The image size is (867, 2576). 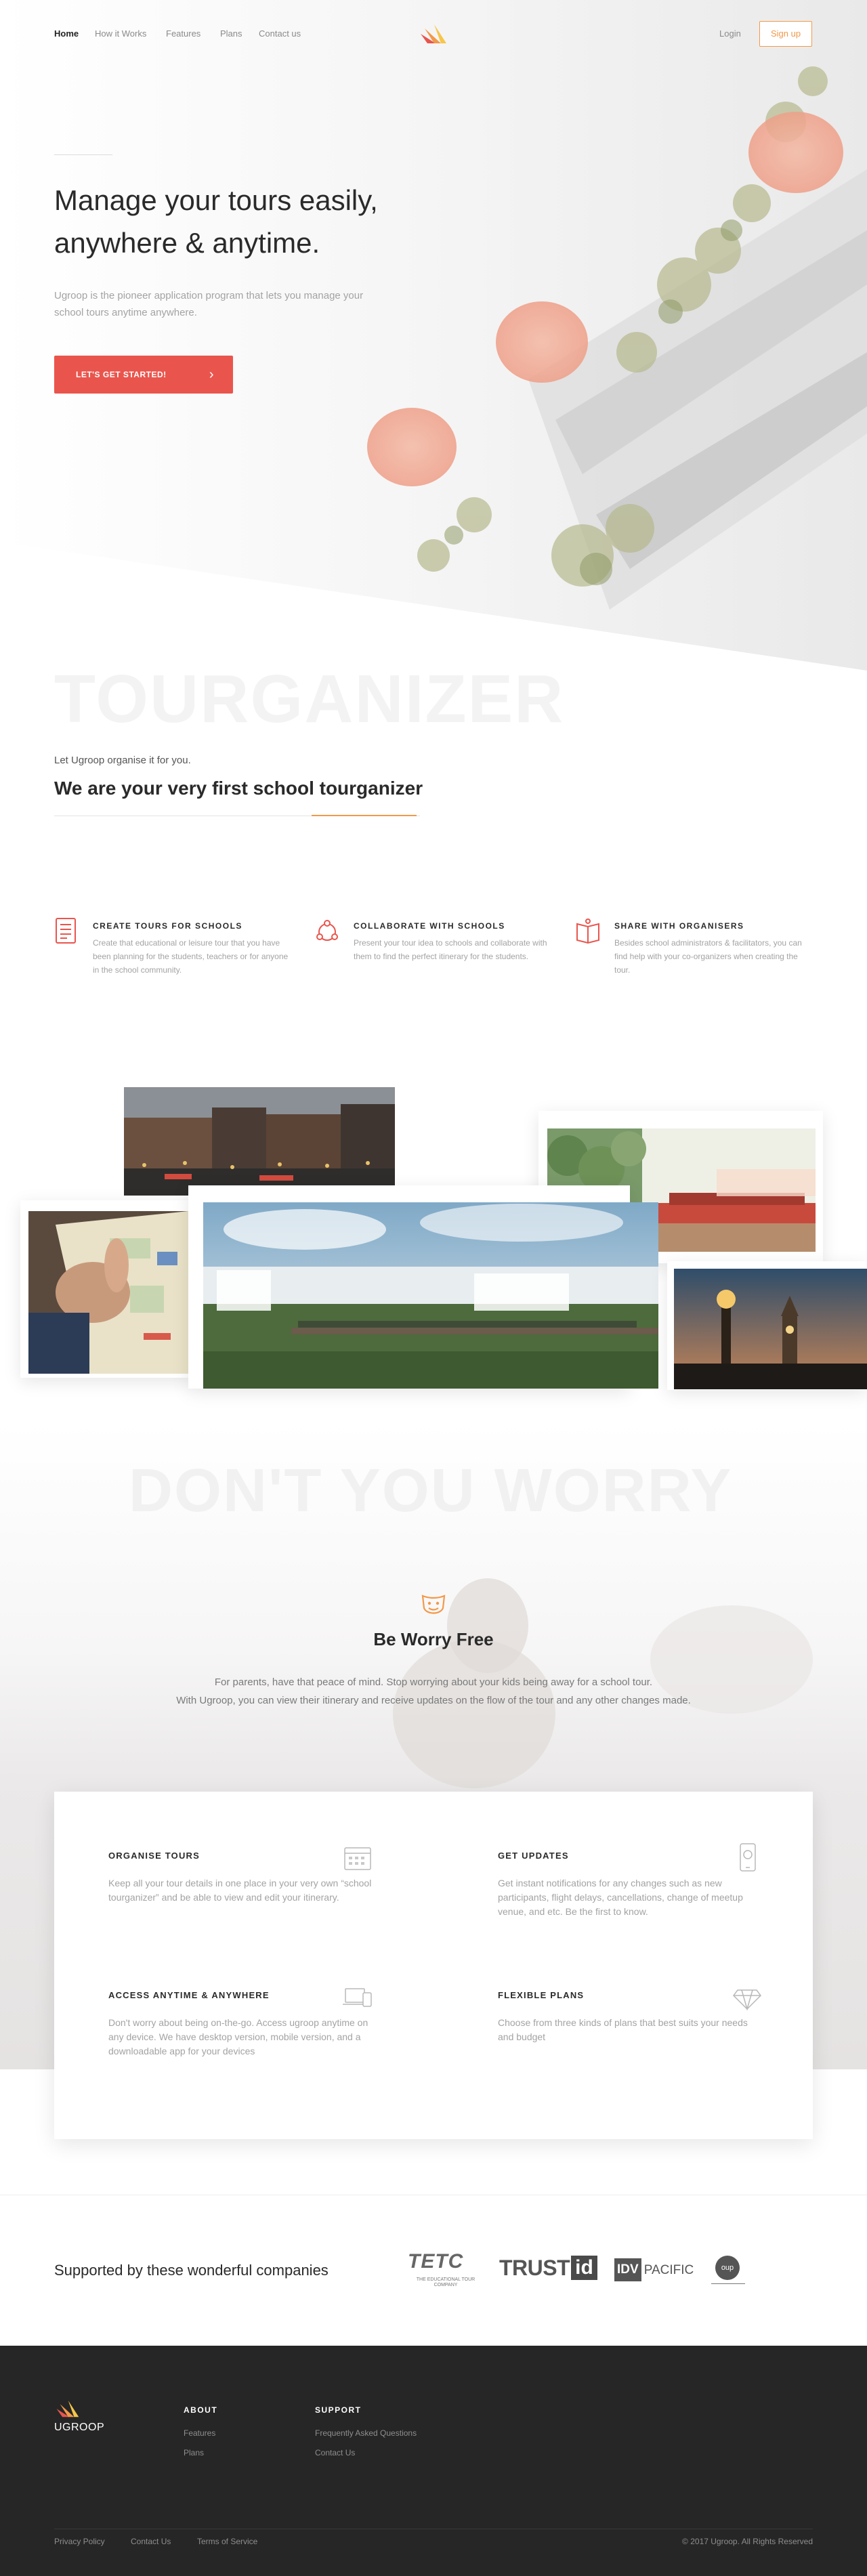 What do you see at coordinates (627, 2269) in the screenshot?
I see `partner-idv-name: IDV` at bounding box center [627, 2269].